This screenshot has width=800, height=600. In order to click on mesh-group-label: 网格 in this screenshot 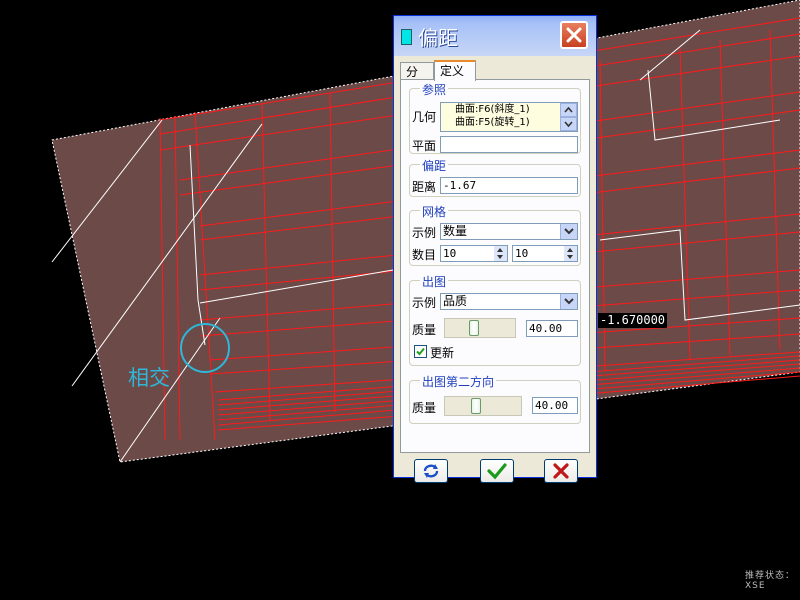, I will do `click(434, 211)`.